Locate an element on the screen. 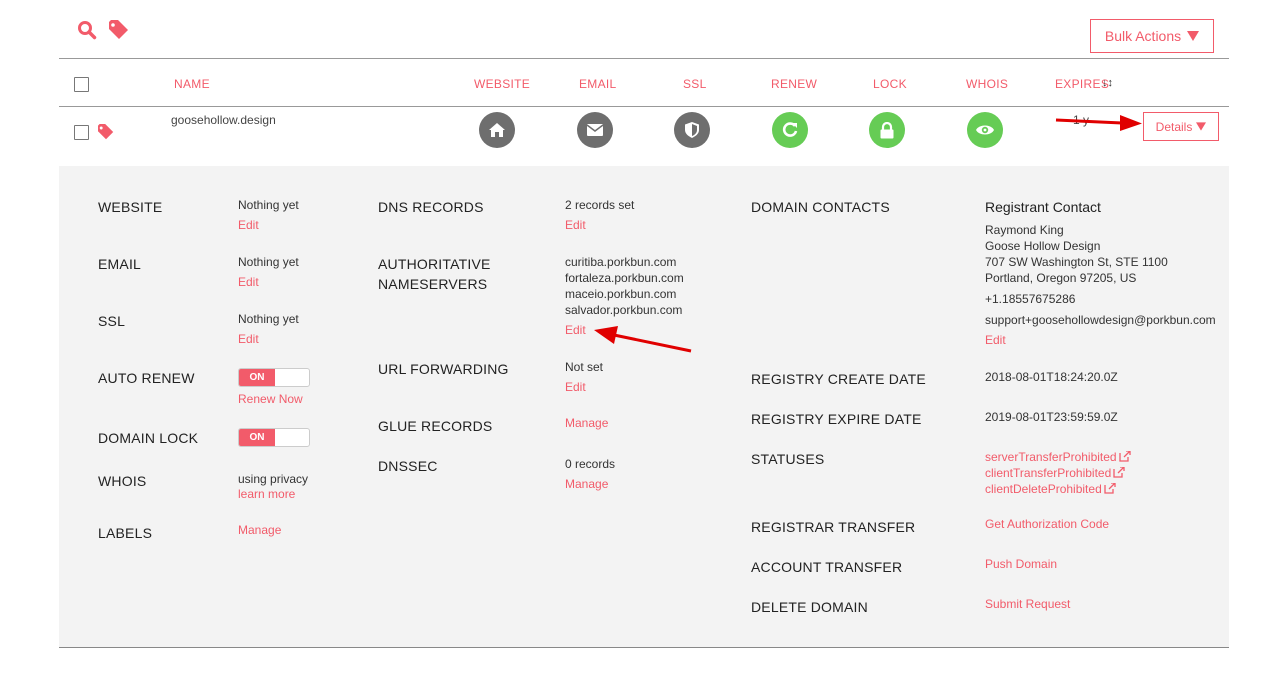  contact-address1: 707 SW Washington St, STE 1100 is located at coordinates (1076, 262).